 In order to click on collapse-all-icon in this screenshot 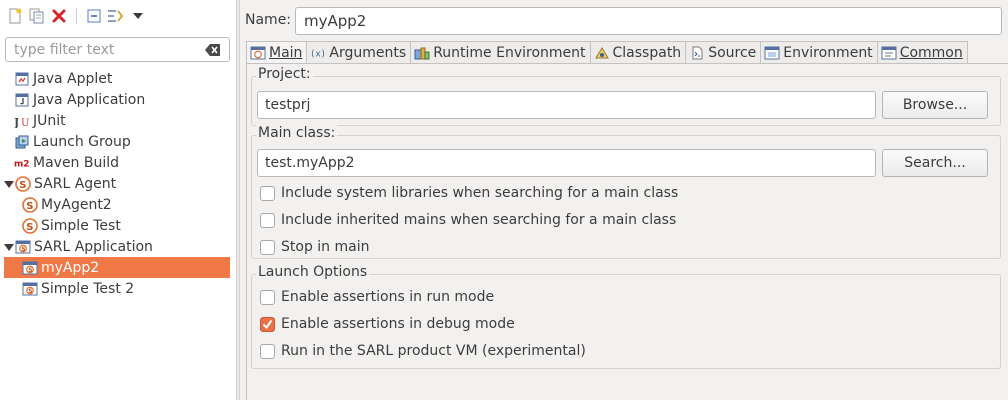, I will do `click(94, 16)`.